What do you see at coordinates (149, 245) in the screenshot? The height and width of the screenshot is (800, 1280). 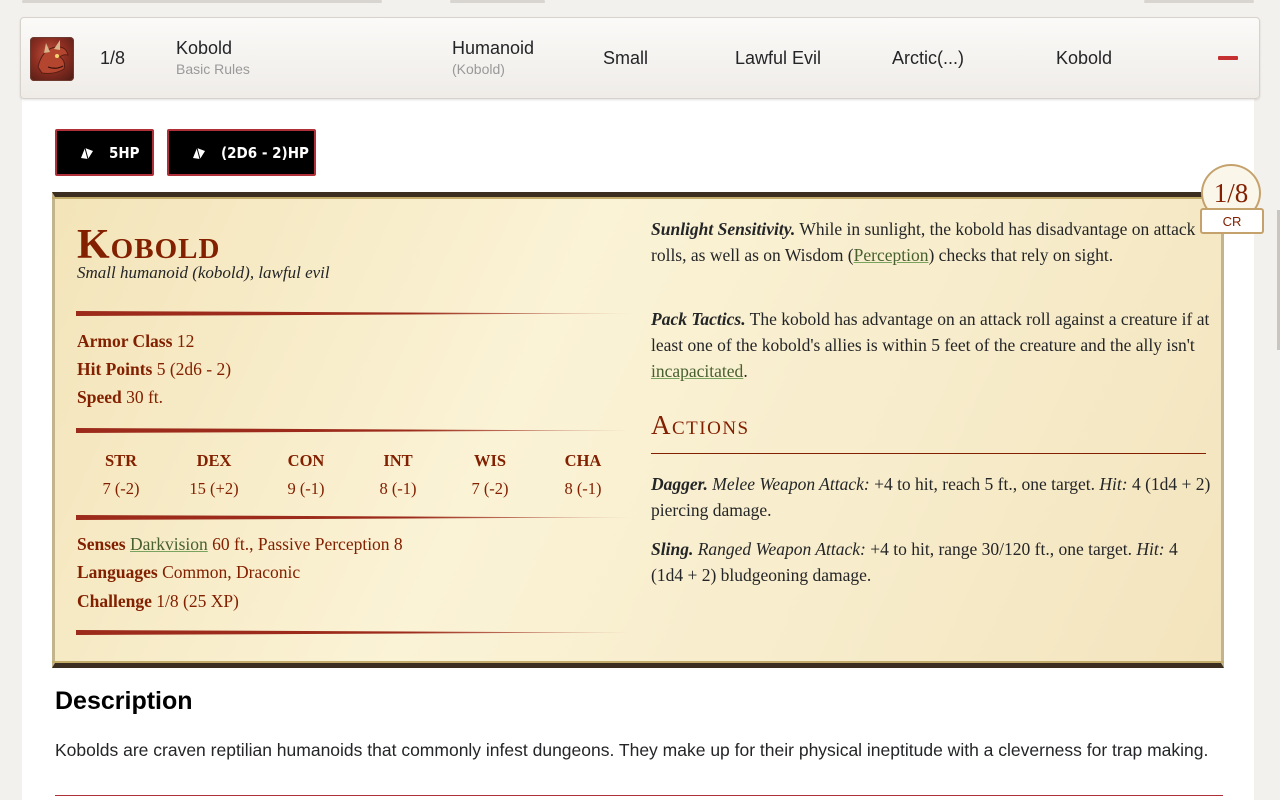 I see `statblock-name: Kobold` at bounding box center [149, 245].